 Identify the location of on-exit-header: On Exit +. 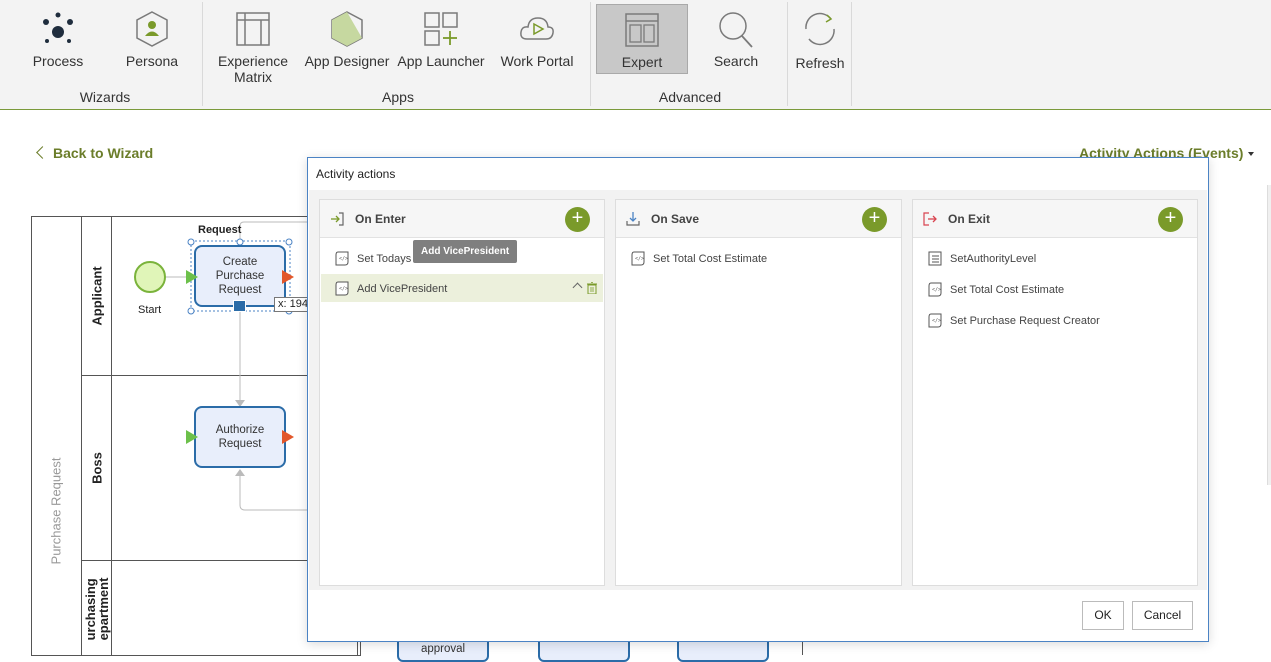
(1055, 219).